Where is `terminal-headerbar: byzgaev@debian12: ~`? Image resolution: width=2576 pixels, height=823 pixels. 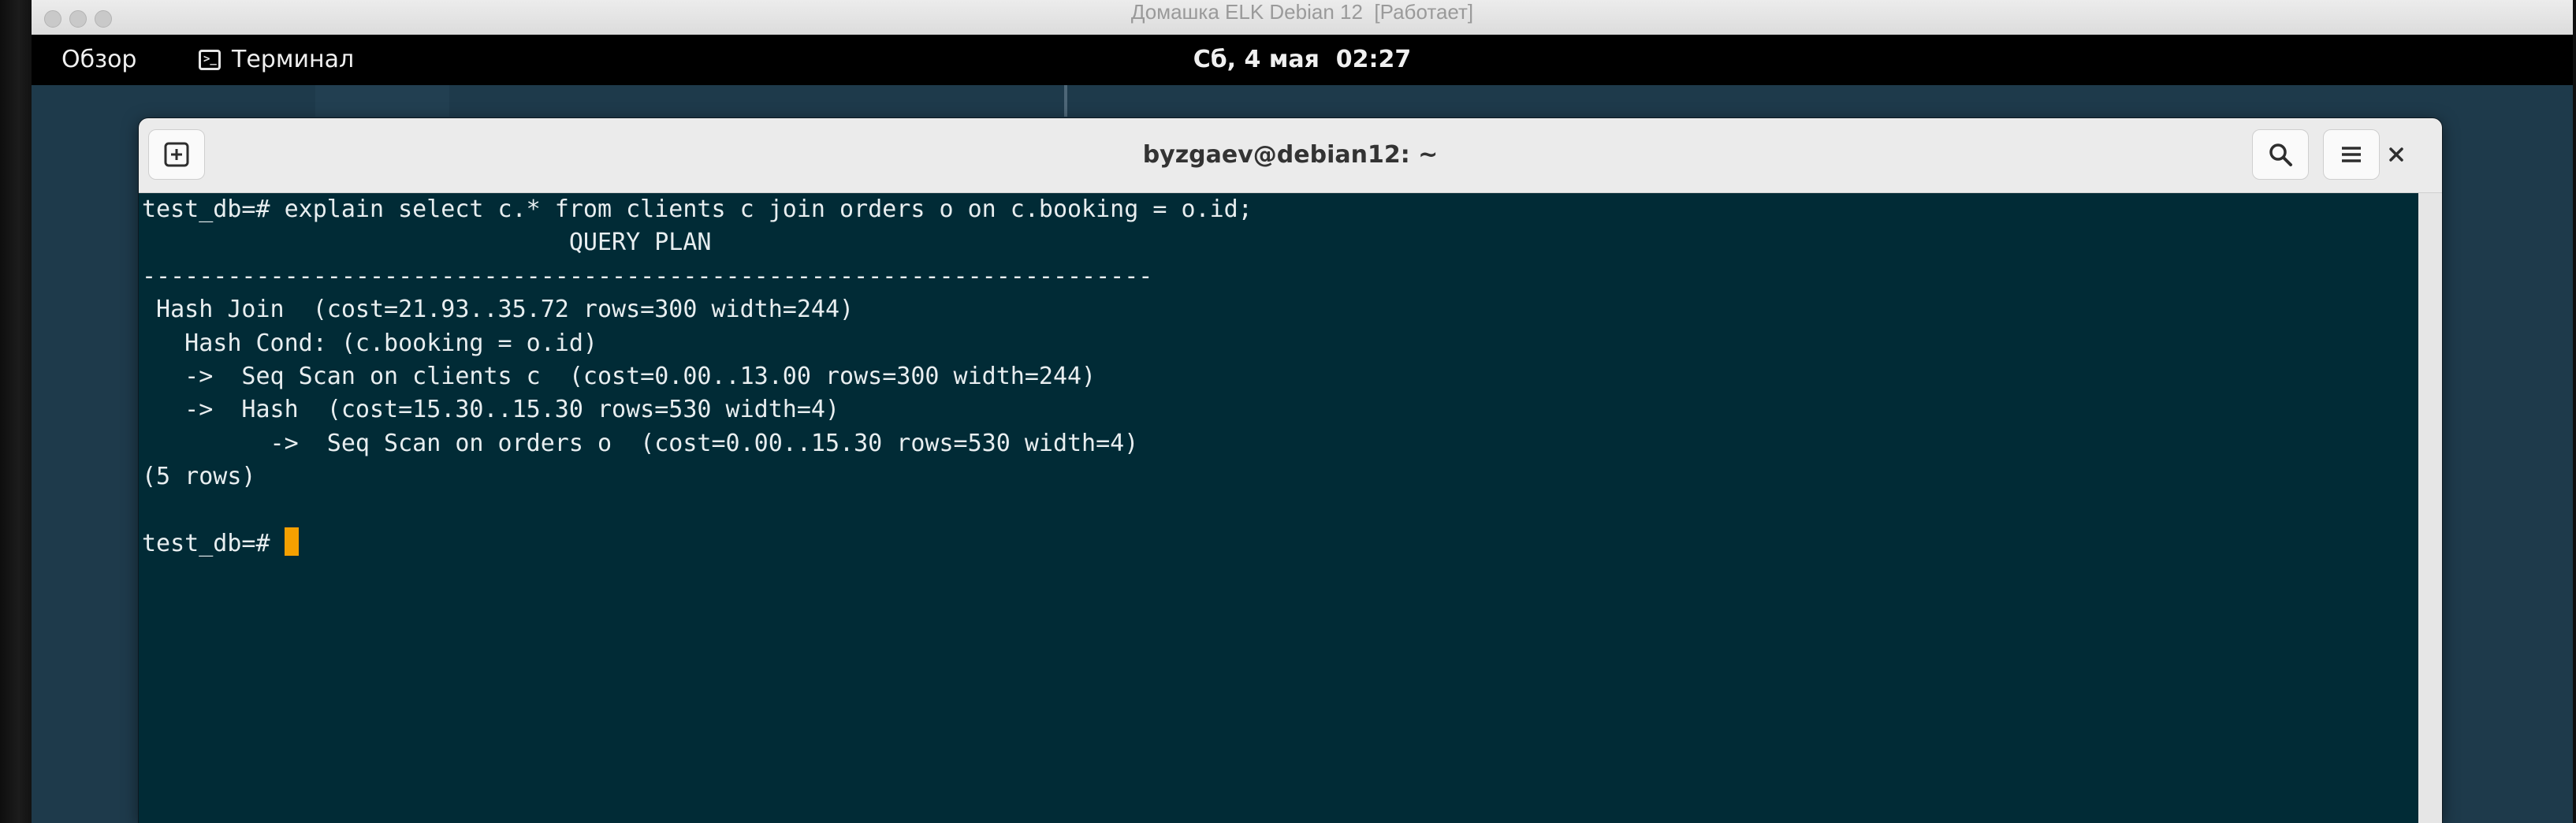
terminal-headerbar: byzgaev@debian12: ~ is located at coordinates (1290, 155).